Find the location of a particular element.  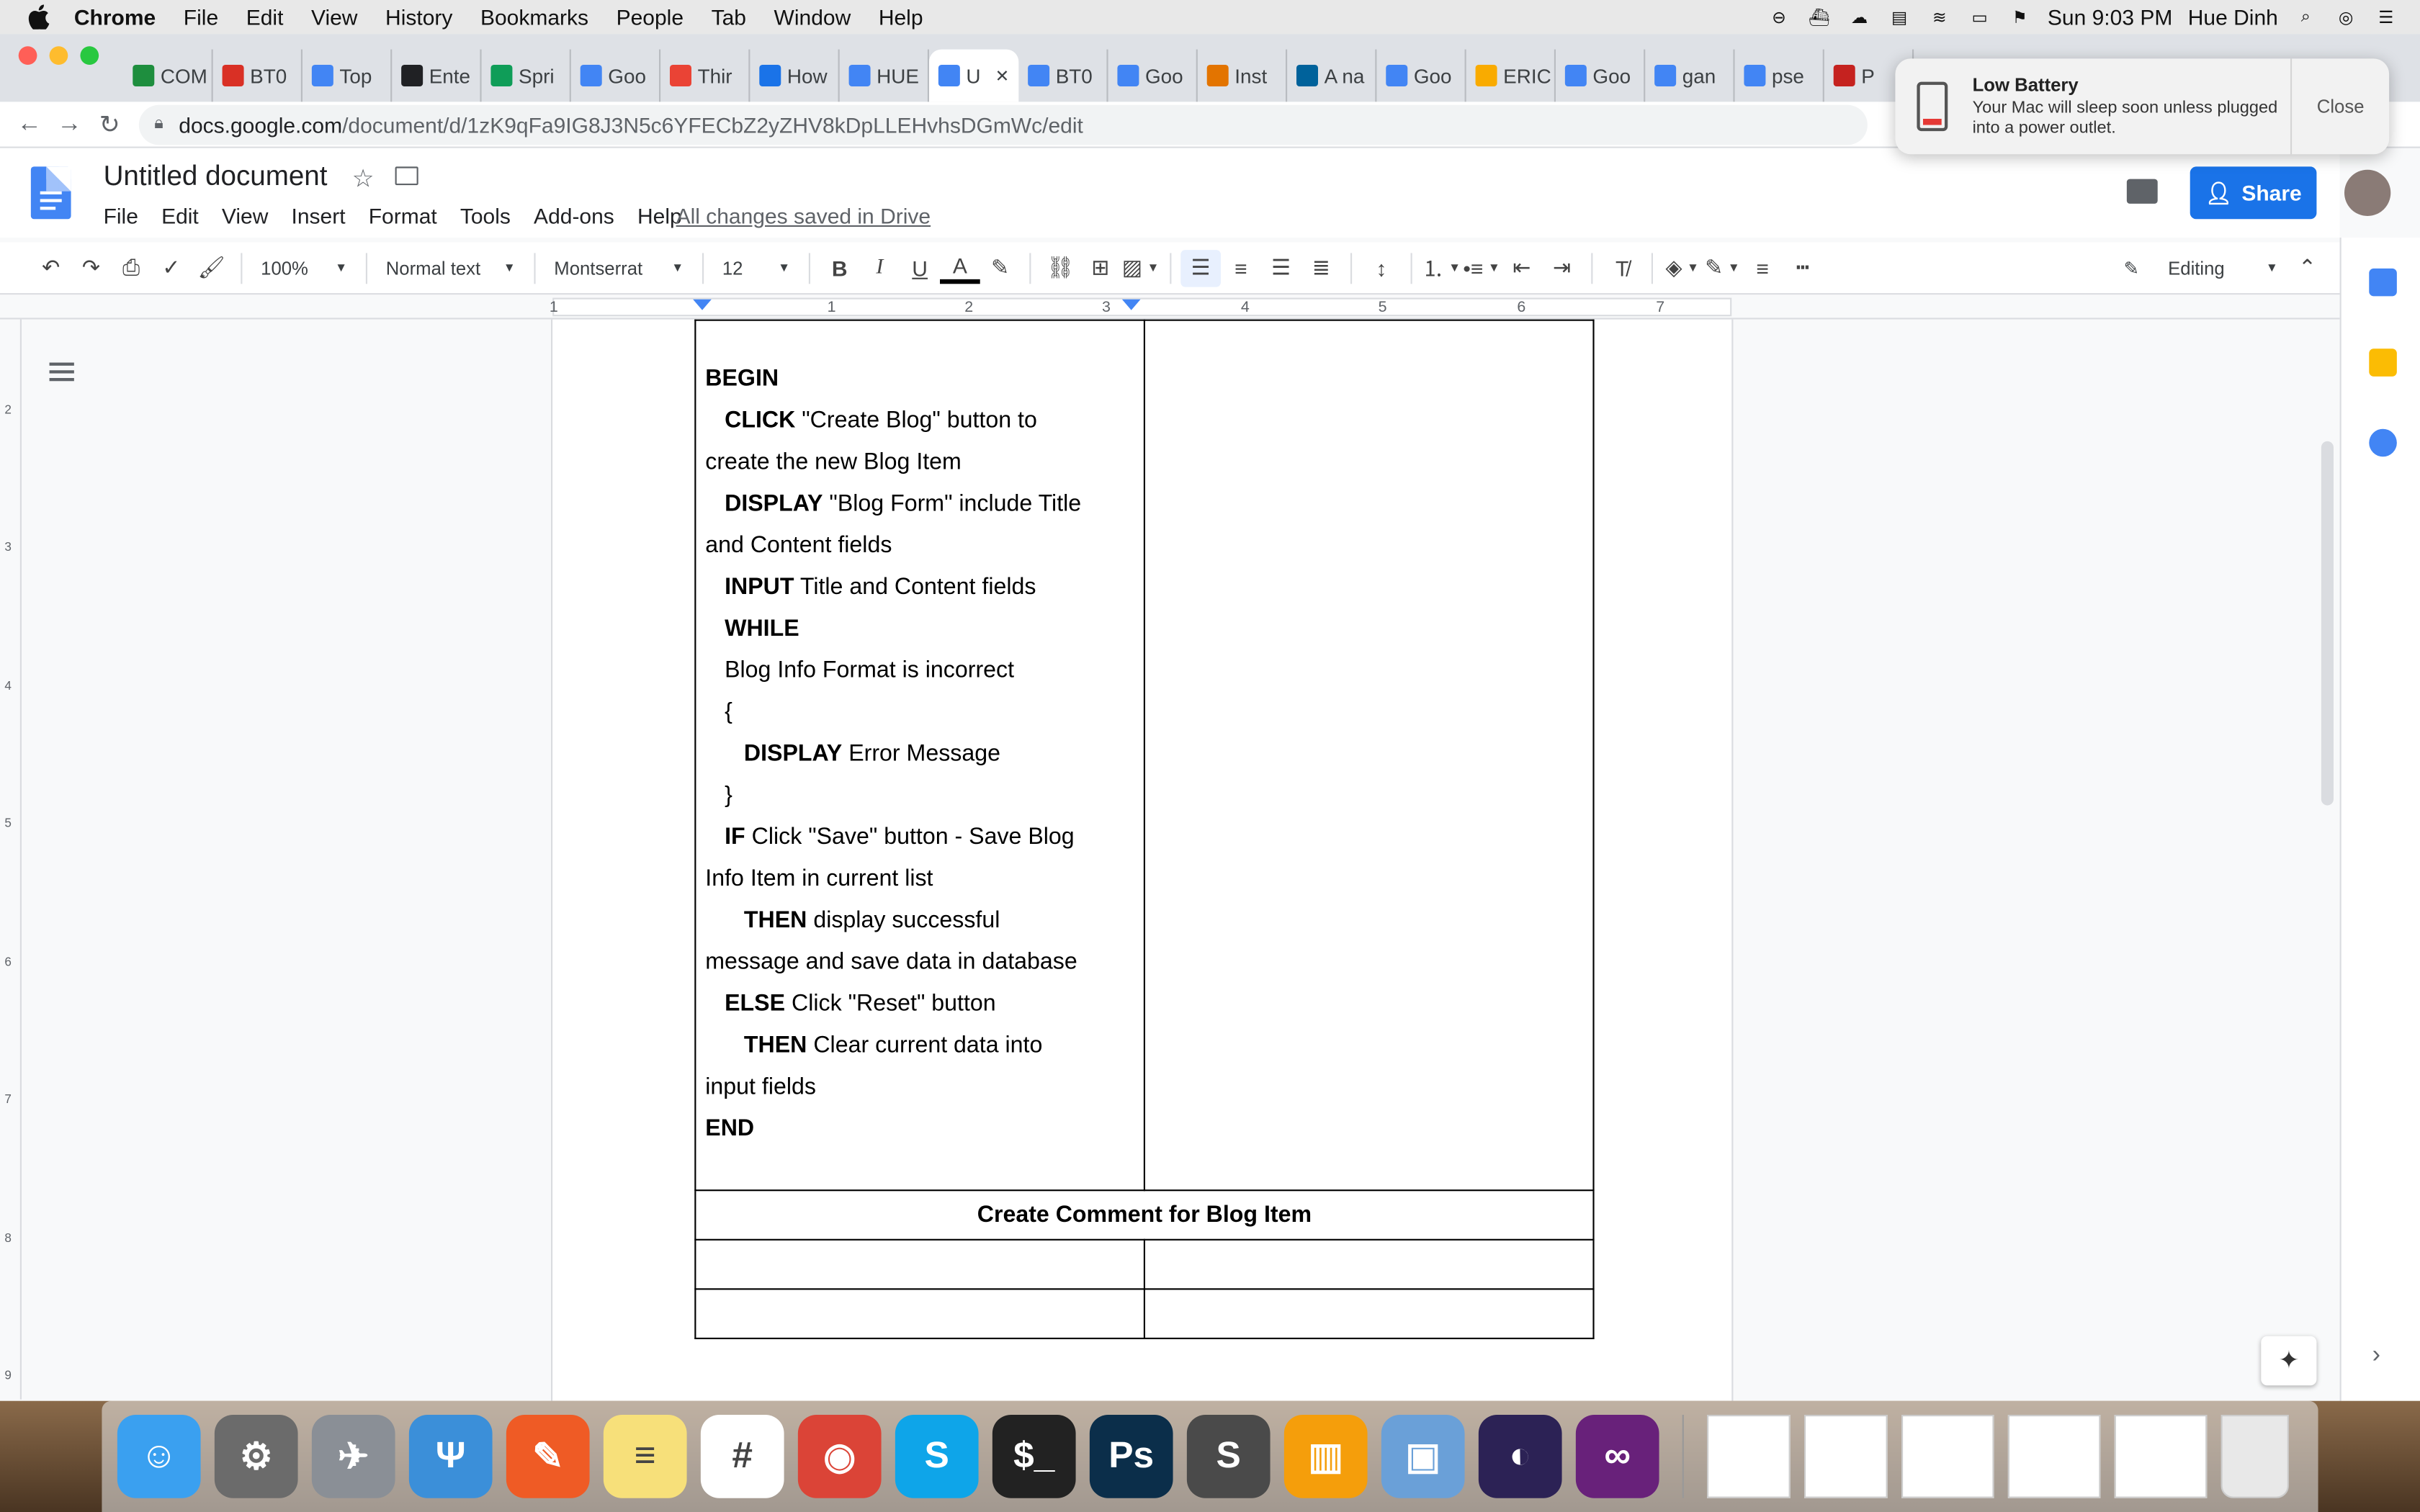

minus-circle-icon: ⊖ is located at coordinates (1779, 17).